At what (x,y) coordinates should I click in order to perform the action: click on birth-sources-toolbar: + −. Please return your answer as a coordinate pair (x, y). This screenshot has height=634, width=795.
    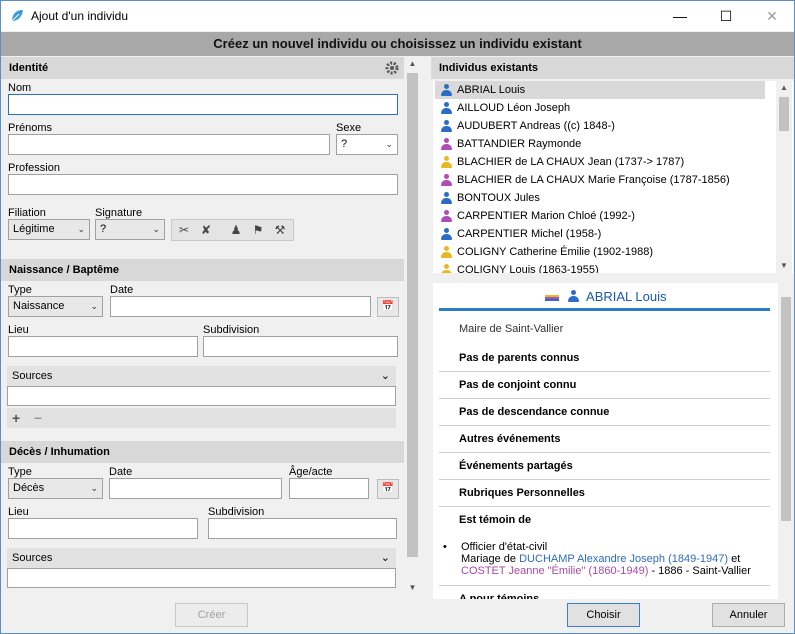
    Looking at the image, I should click on (201, 418).